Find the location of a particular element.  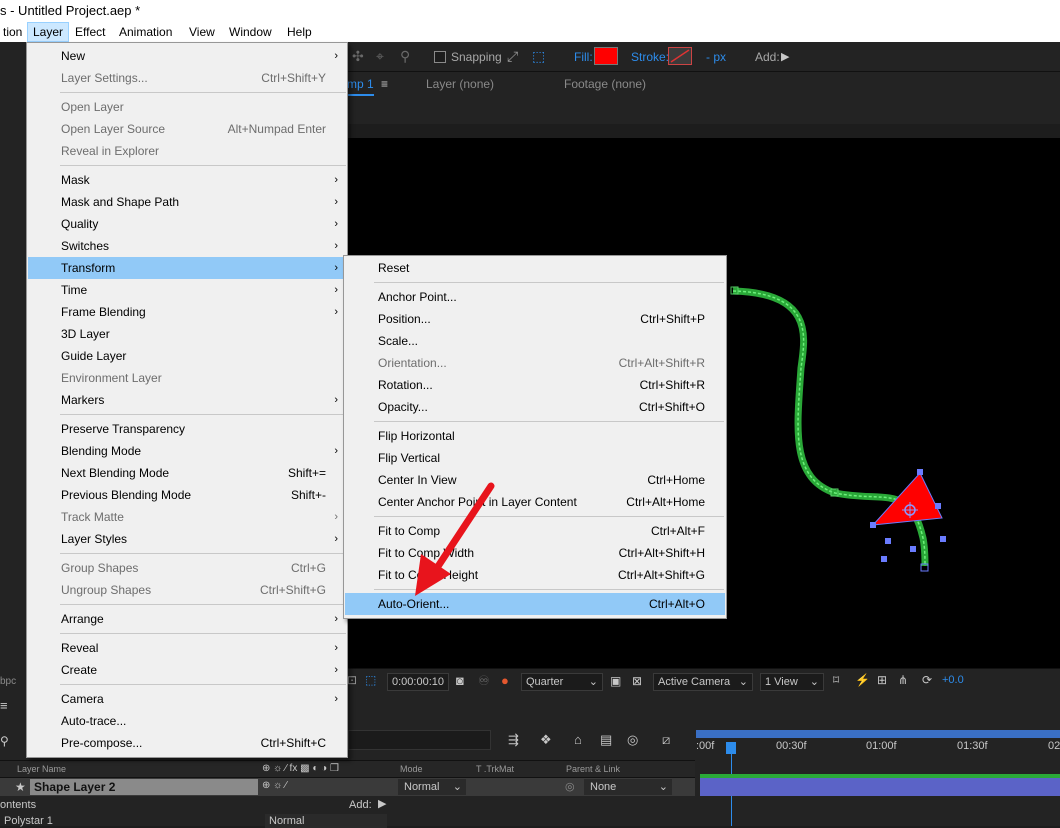

col-layer-name: Layer Name is located at coordinates (41, 769).